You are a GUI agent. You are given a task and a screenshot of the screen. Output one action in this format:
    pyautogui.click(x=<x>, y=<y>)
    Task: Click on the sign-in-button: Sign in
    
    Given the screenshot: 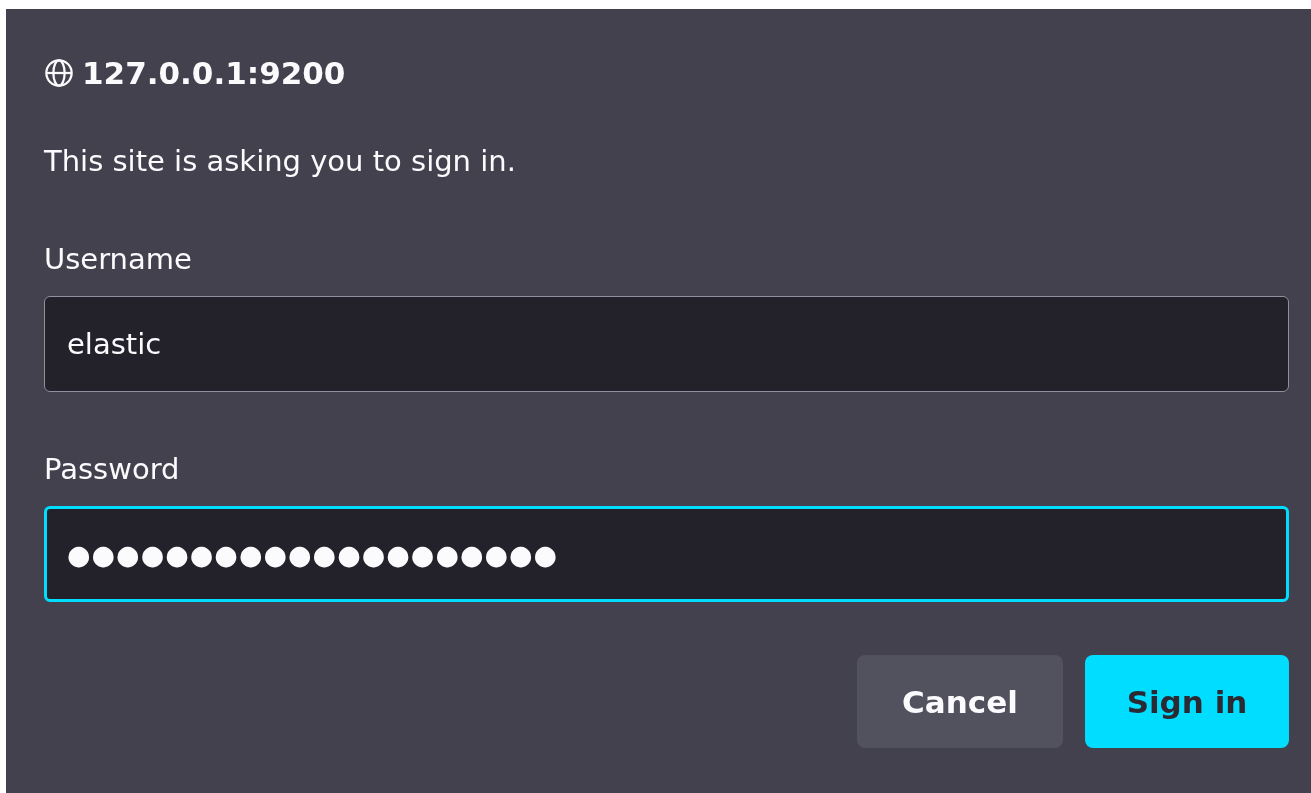 What is the action you would take?
    pyautogui.click(x=1187, y=701)
    